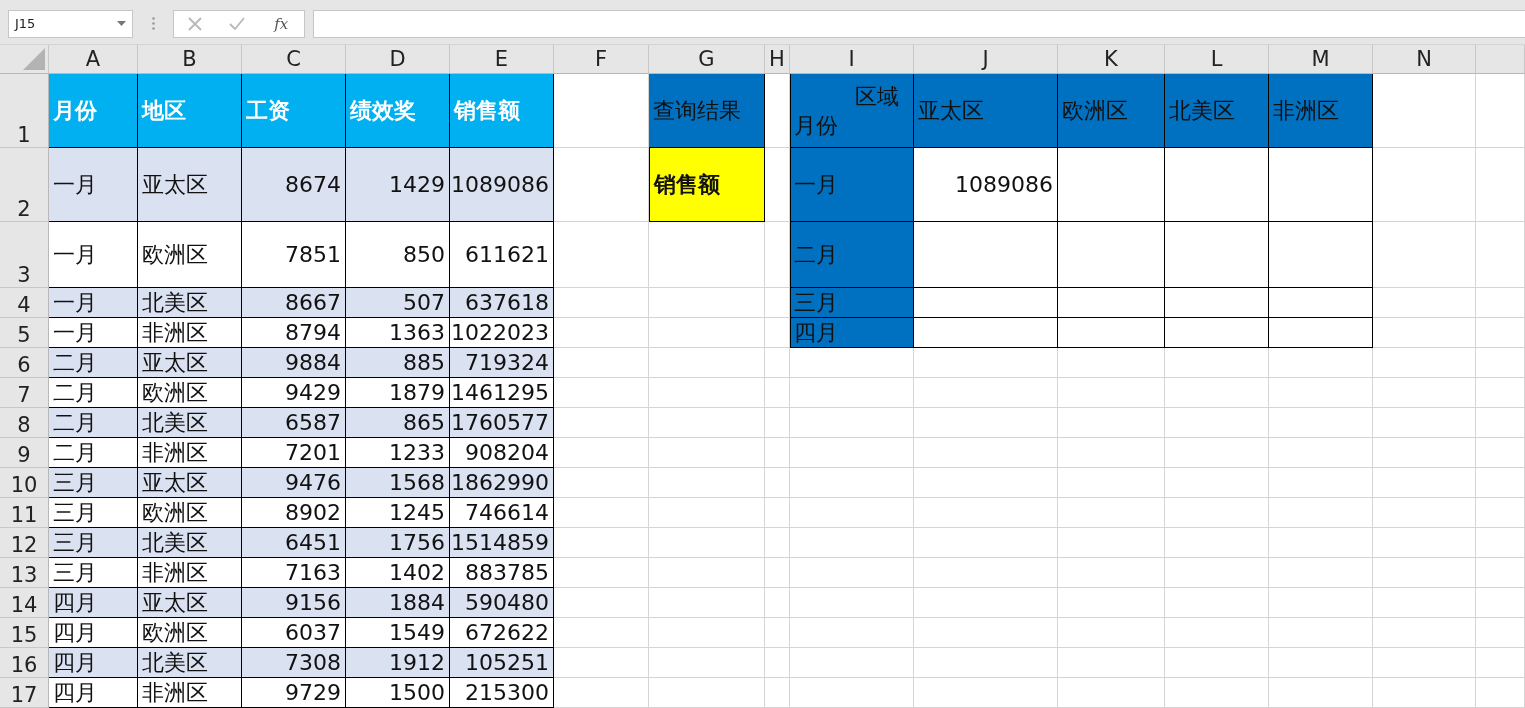  What do you see at coordinates (398, 185) in the screenshot?
I see `table-cell: 1429` at bounding box center [398, 185].